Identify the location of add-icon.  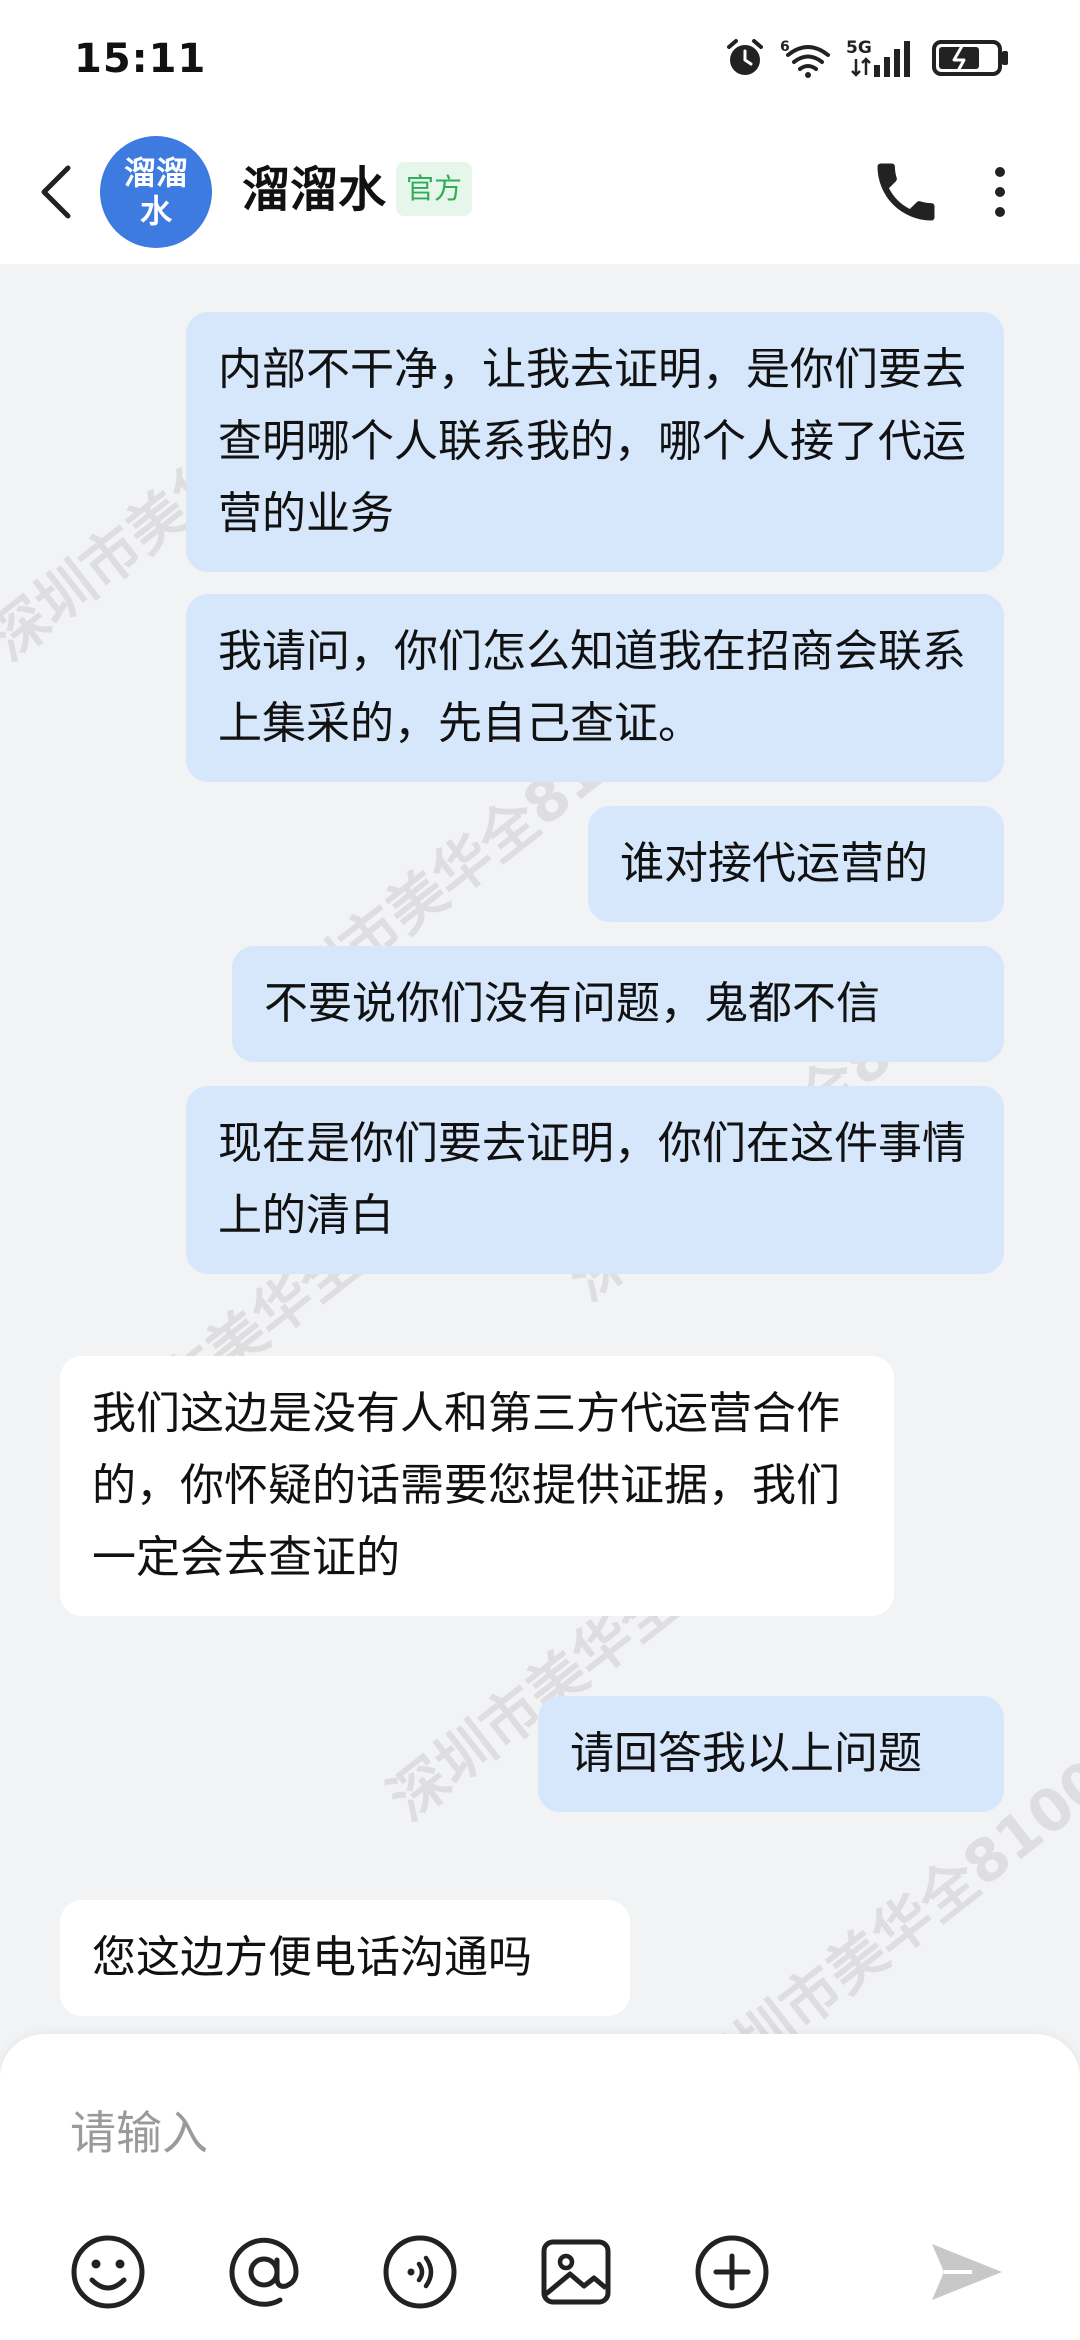
(732, 2272).